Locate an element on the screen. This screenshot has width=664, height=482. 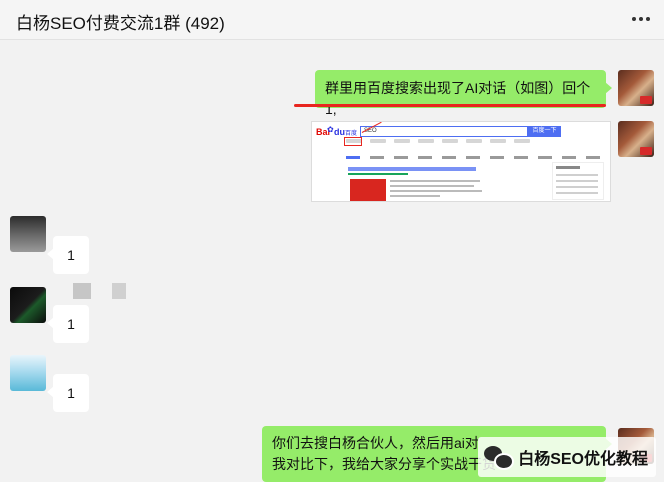
watermark-text: 白杨SEO优化教程 is located at coordinates (583, 459).